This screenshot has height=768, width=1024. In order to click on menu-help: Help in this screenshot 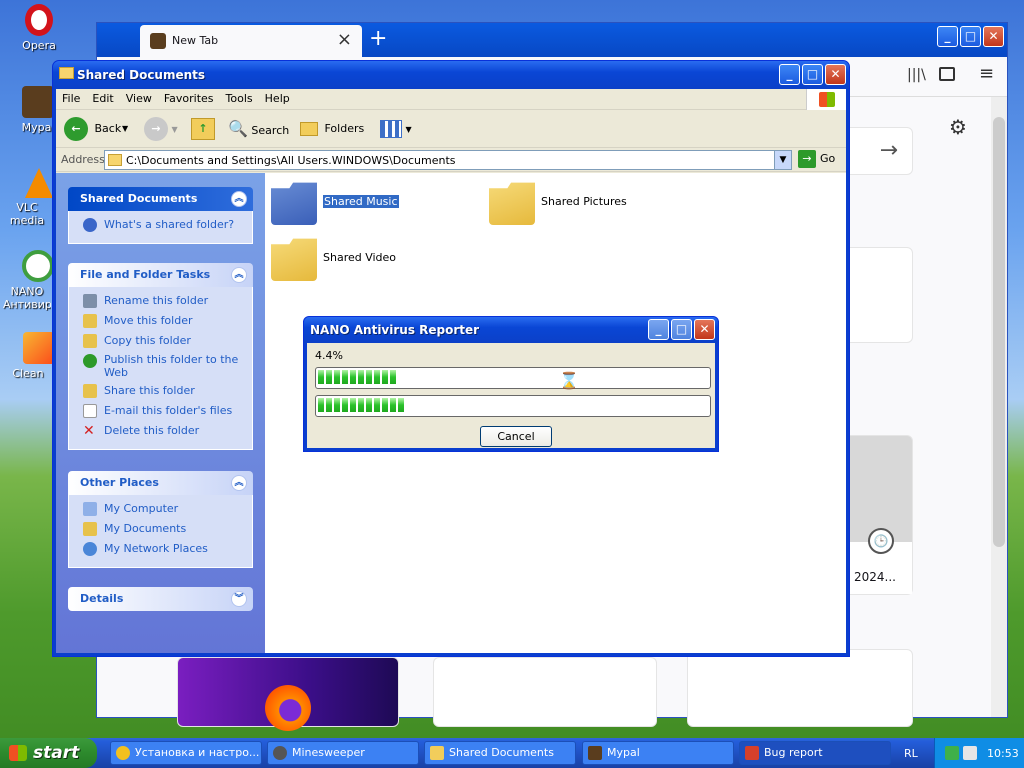, I will do `click(277, 97)`.